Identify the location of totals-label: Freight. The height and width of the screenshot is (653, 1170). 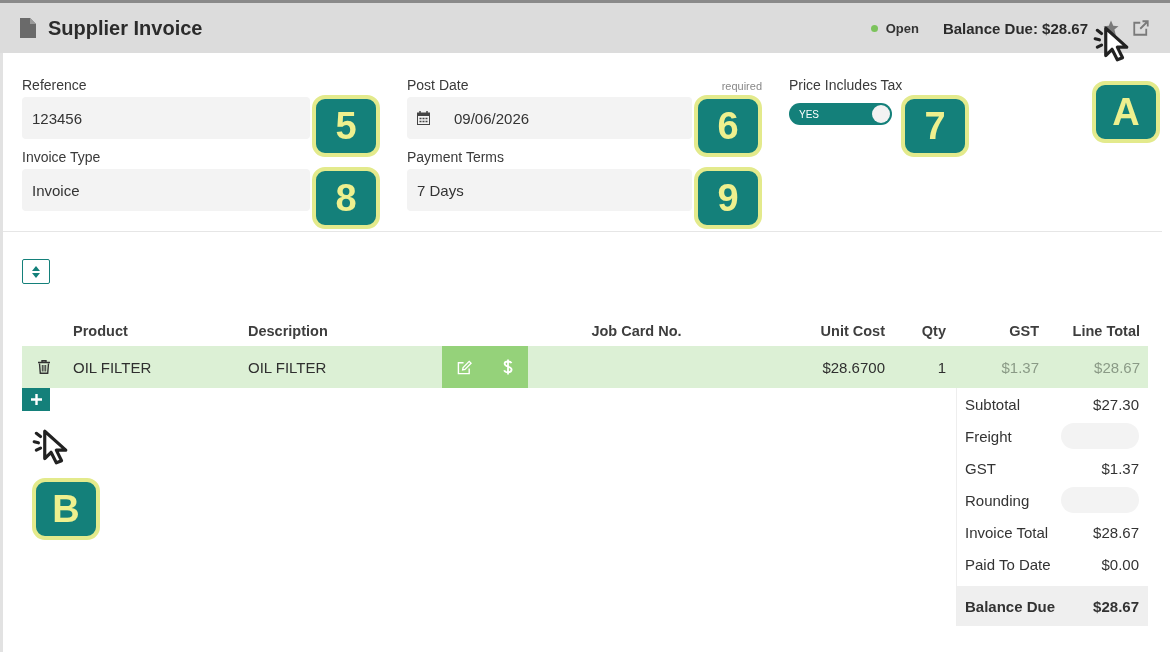
(988, 436).